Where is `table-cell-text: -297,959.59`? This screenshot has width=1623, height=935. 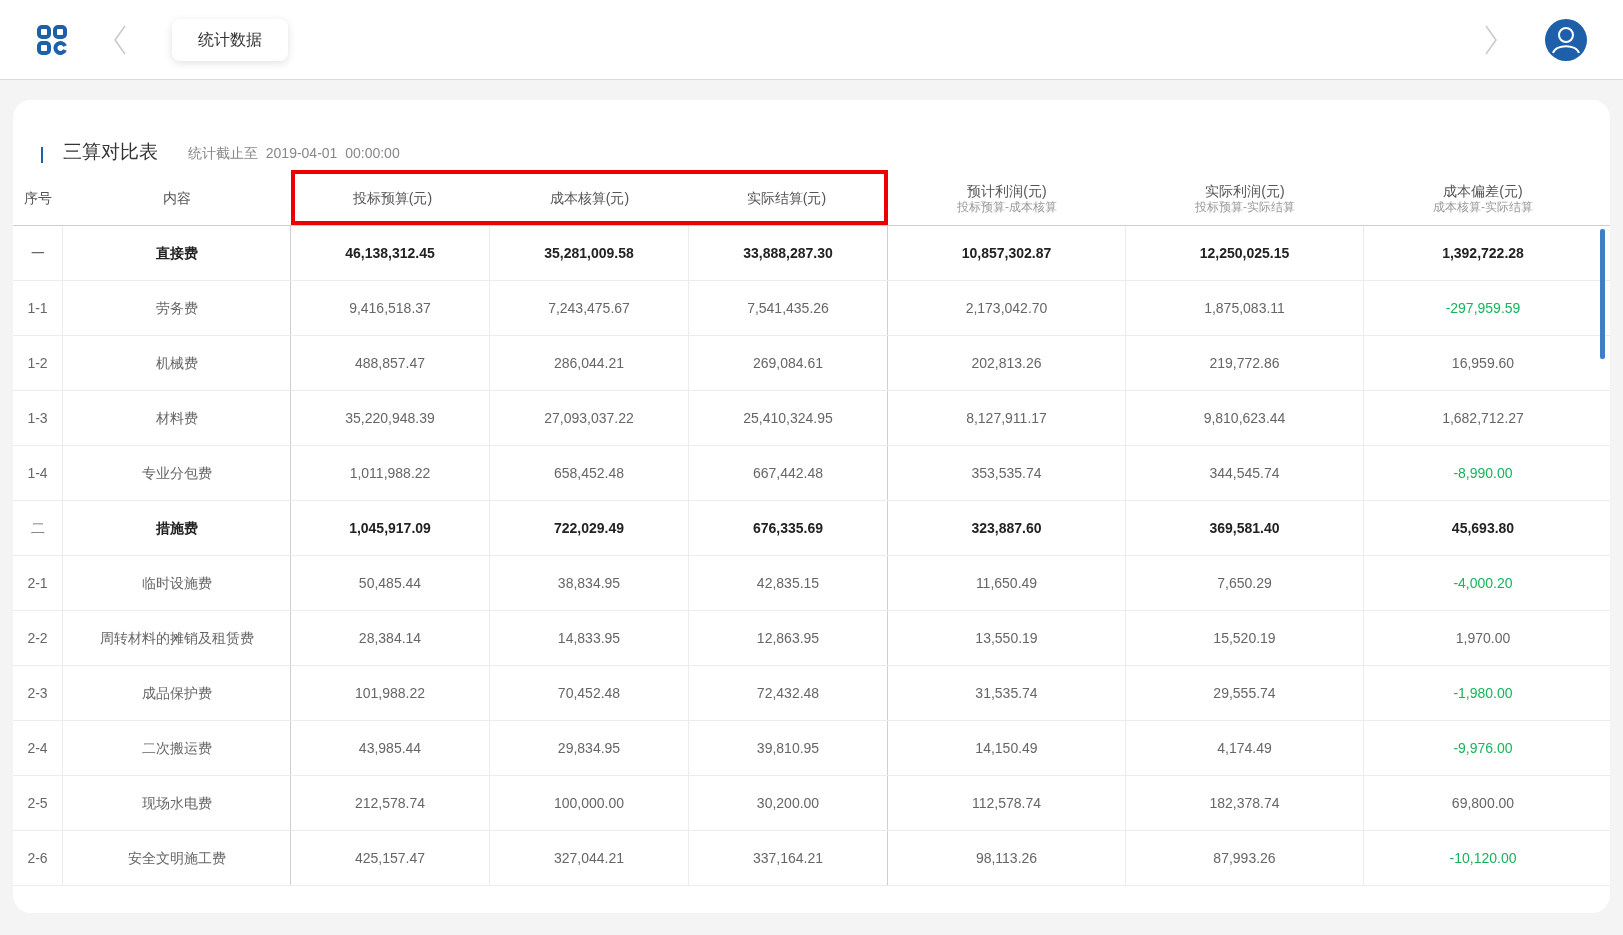
table-cell-text: -297,959.59 is located at coordinates (1483, 308).